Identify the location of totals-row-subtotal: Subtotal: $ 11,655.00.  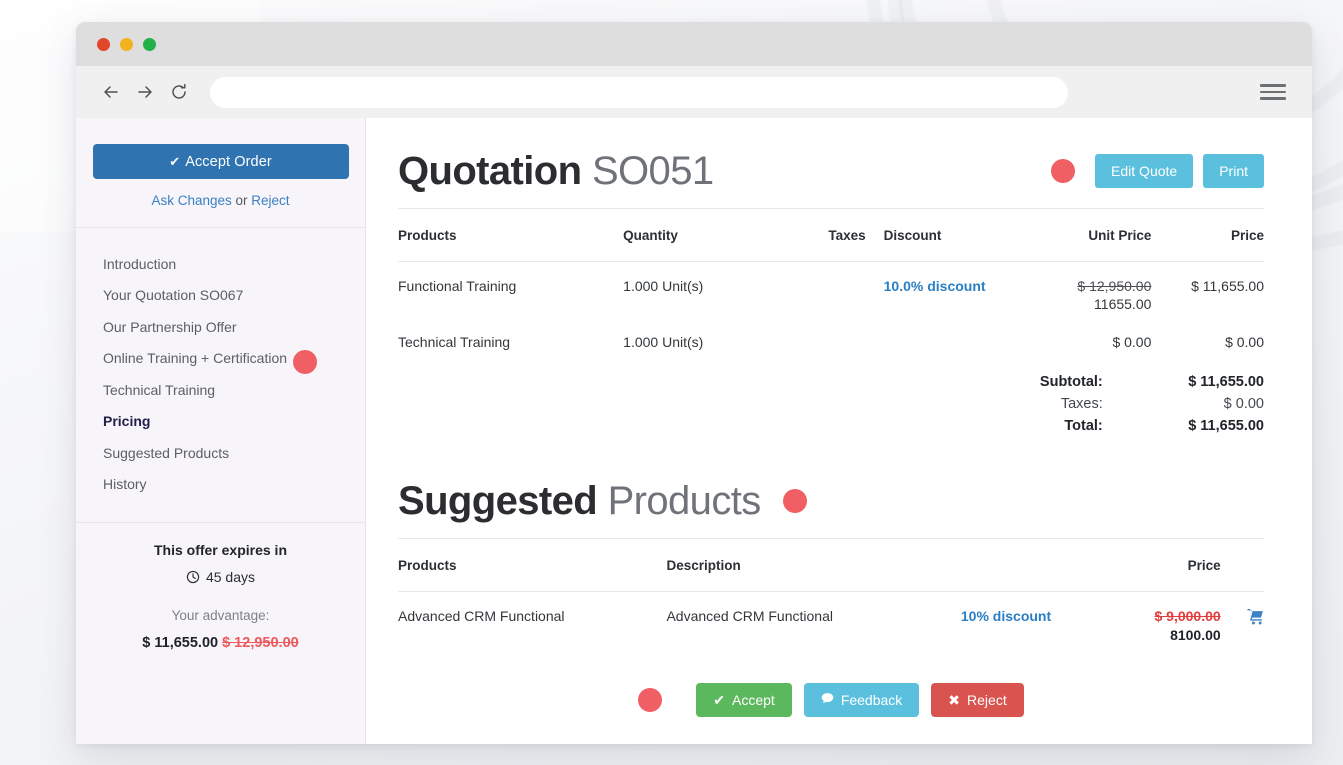
(831, 379).